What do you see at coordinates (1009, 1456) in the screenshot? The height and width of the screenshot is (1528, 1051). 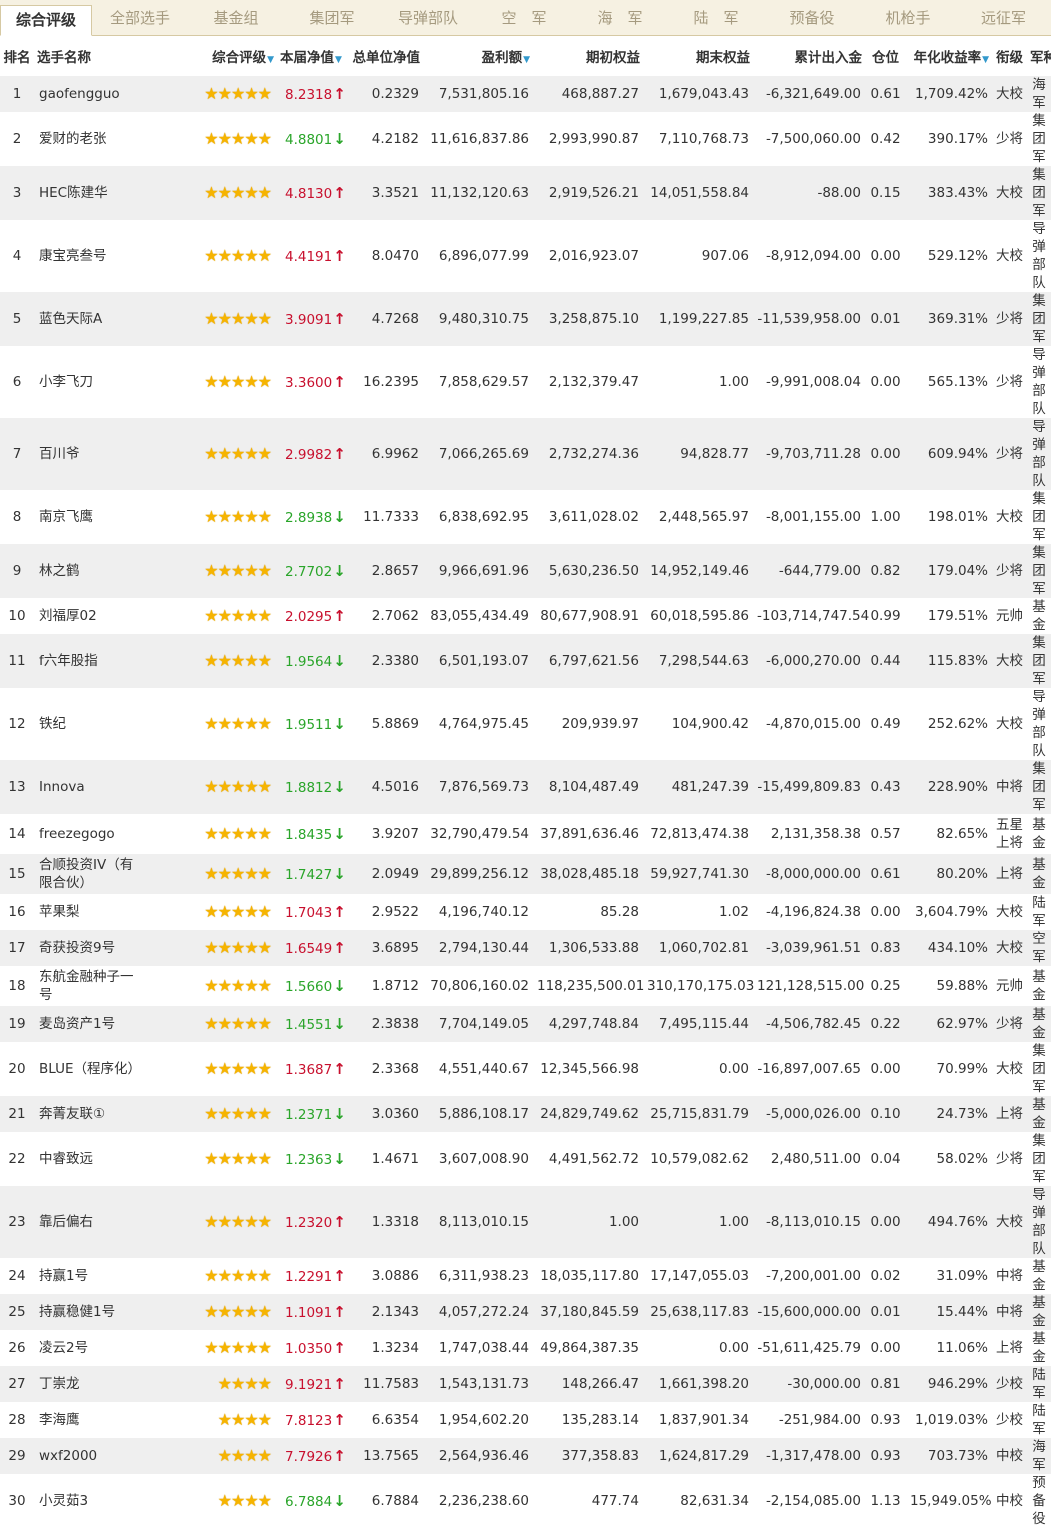 I see `rank-title-cell: 中校` at bounding box center [1009, 1456].